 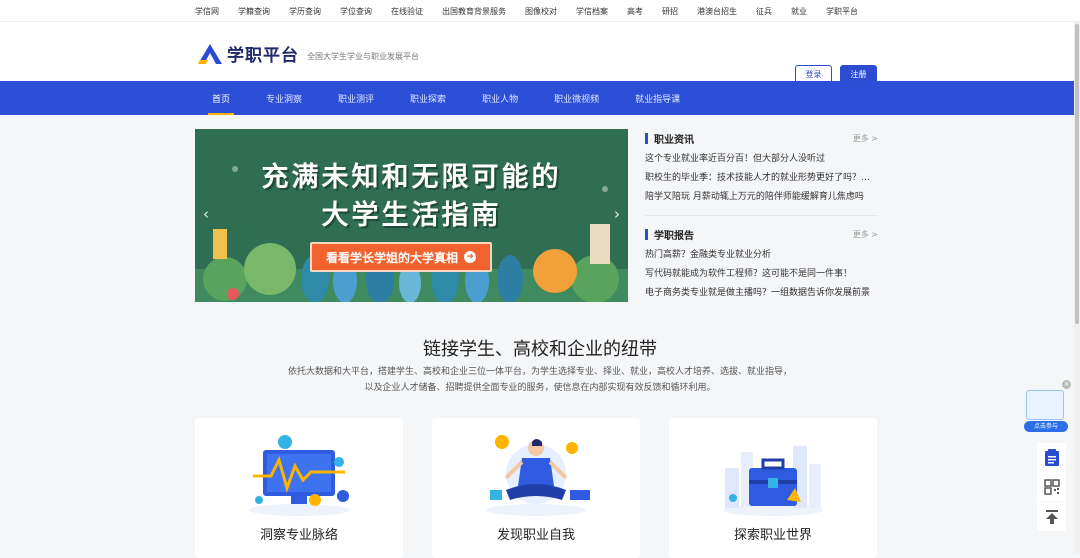 I want to click on top-link-archive: 学信档案, so click(x=592, y=11).